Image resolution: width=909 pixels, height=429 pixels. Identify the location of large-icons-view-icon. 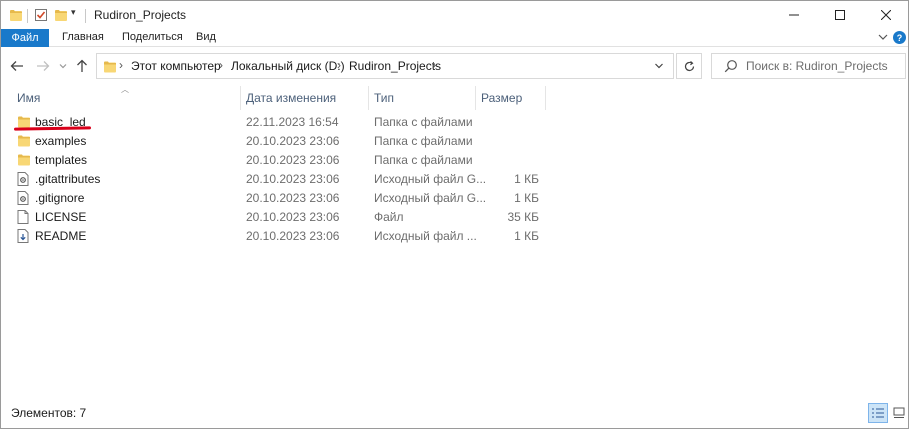
(899, 412).